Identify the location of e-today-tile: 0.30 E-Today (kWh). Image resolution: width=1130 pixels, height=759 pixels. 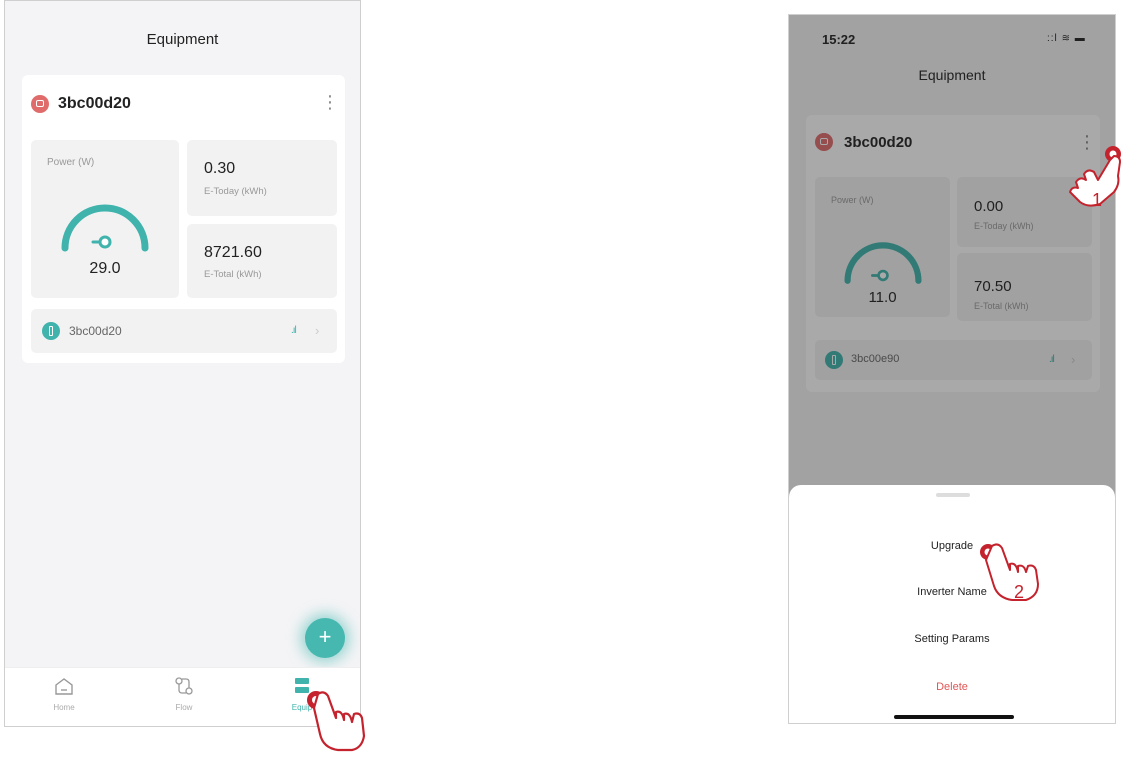
(262, 178).